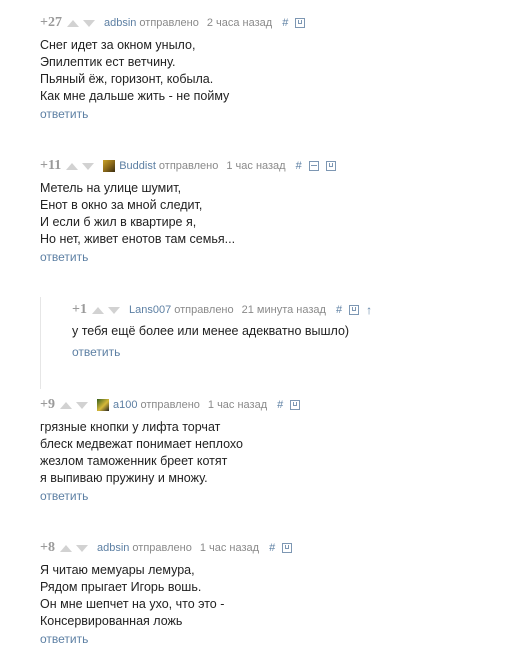 This screenshot has height=660, width=516. What do you see at coordinates (118, 45) in the screenshot?
I see `comment-line: Снег идет за окном уныло,` at bounding box center [118, 45].